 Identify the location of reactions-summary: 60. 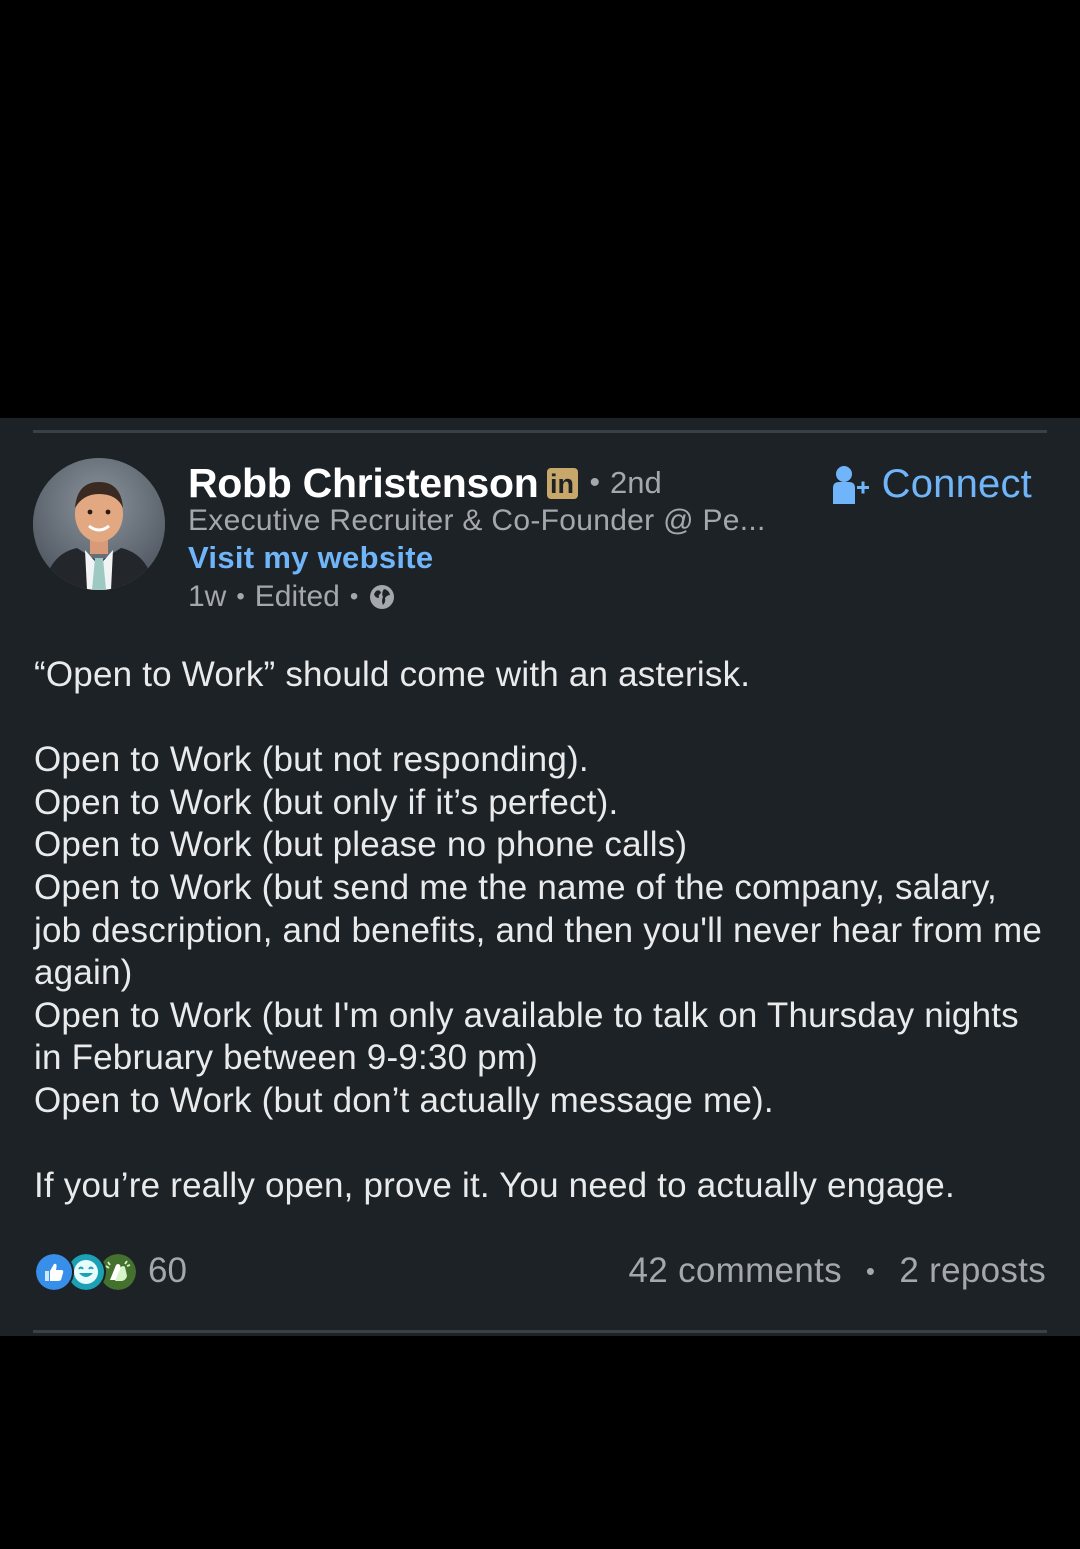
(110, 1271).